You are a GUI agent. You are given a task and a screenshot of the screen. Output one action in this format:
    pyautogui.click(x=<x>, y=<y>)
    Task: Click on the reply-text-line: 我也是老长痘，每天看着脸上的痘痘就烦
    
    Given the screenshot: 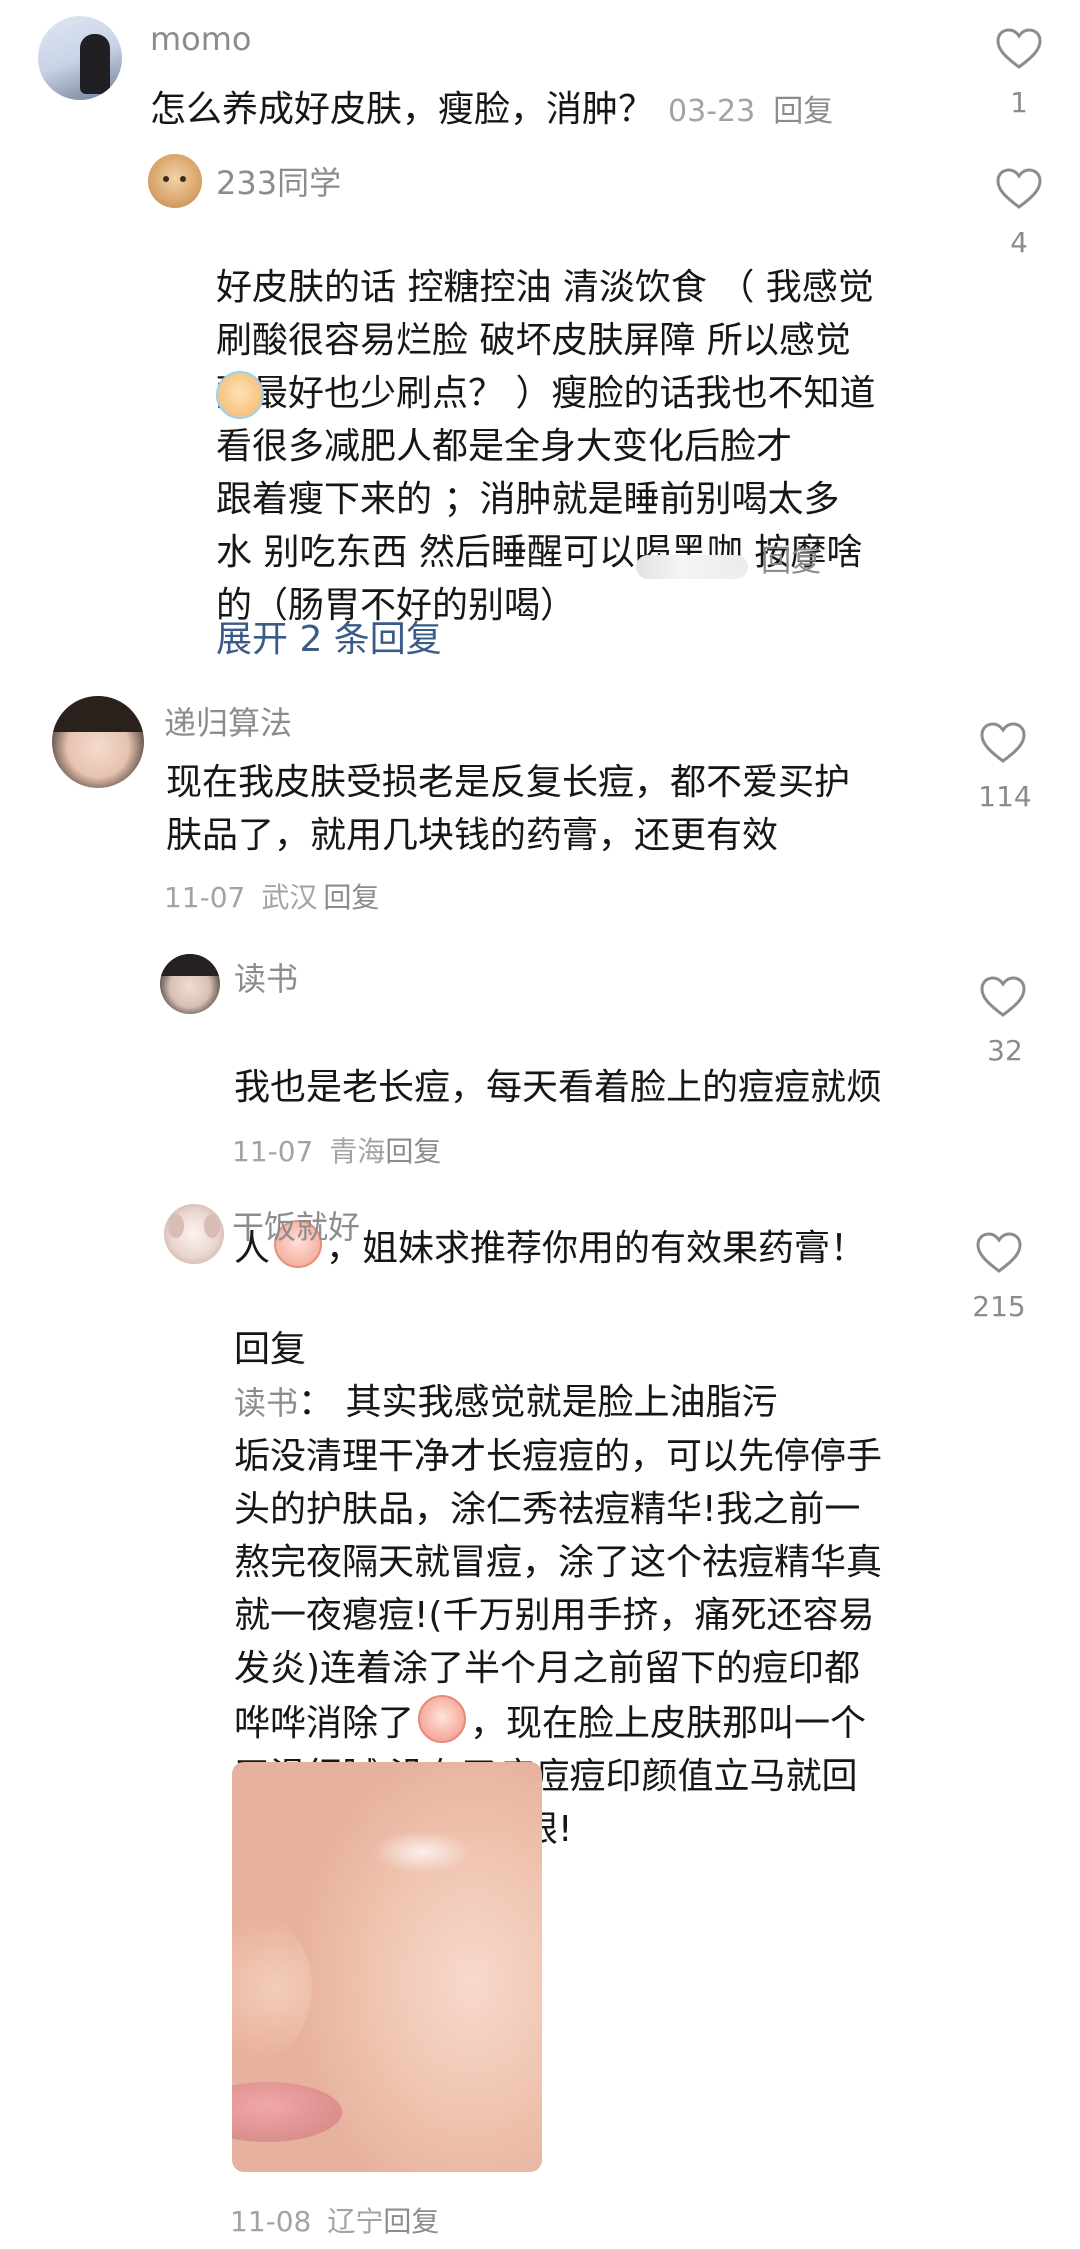 What is the action you would take?
    pyautogui.click(x=558, y=1087)
    